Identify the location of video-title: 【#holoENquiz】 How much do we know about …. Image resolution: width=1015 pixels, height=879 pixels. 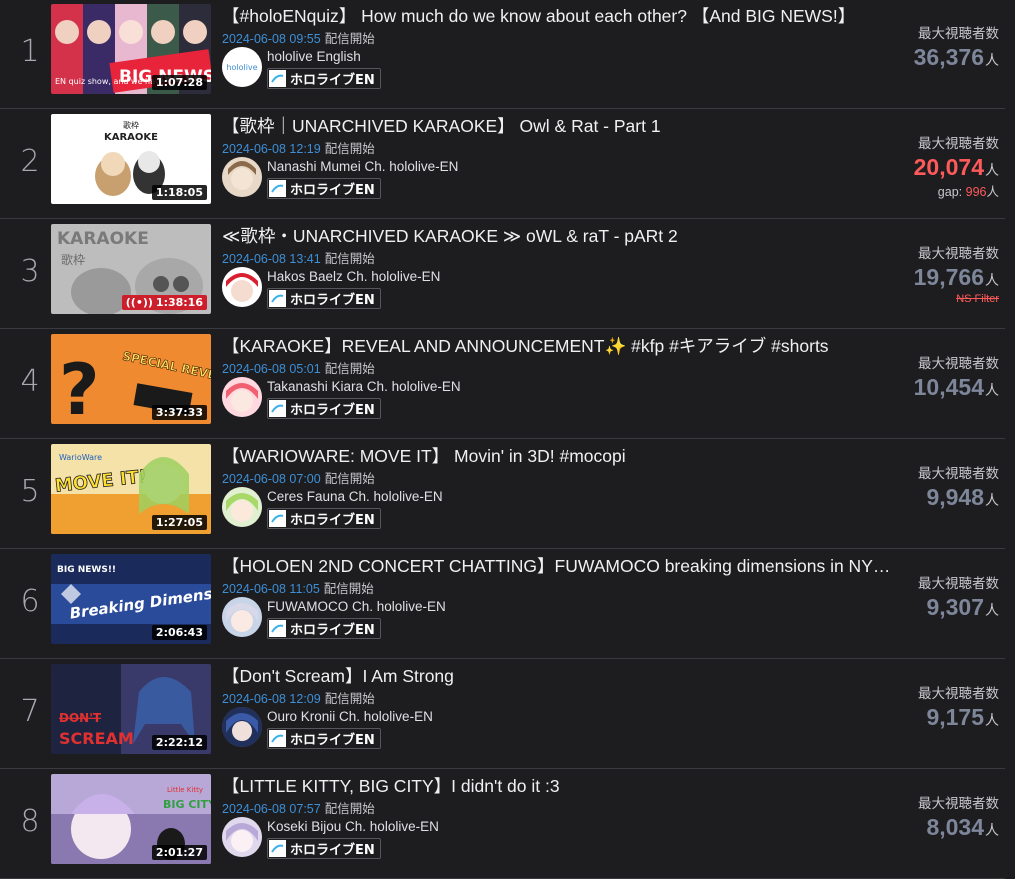
(562, 15).